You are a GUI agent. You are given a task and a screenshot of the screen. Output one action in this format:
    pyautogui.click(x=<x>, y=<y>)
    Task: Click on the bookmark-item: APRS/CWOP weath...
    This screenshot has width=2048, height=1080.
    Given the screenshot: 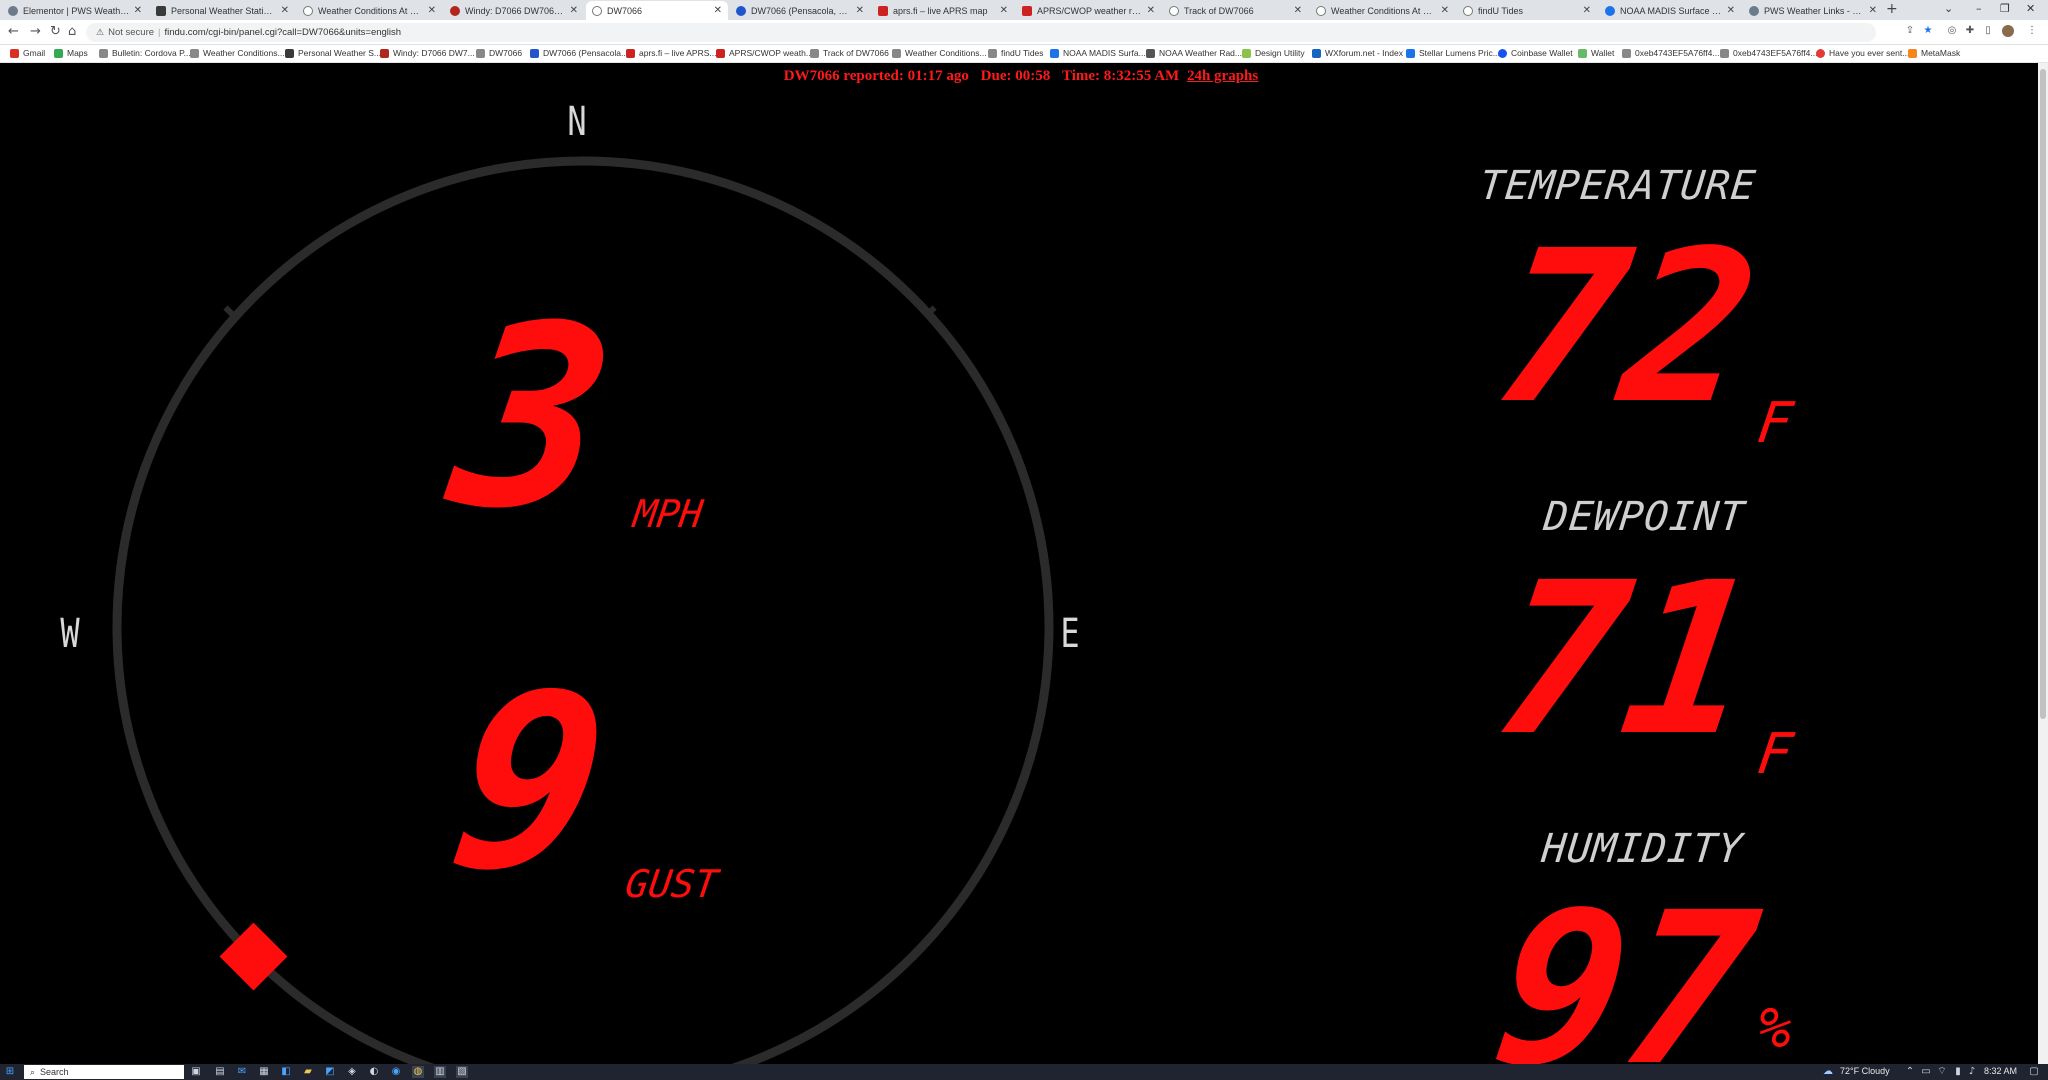 What is the action you would take?
    pyautogui.click(x=764, y=53)
    